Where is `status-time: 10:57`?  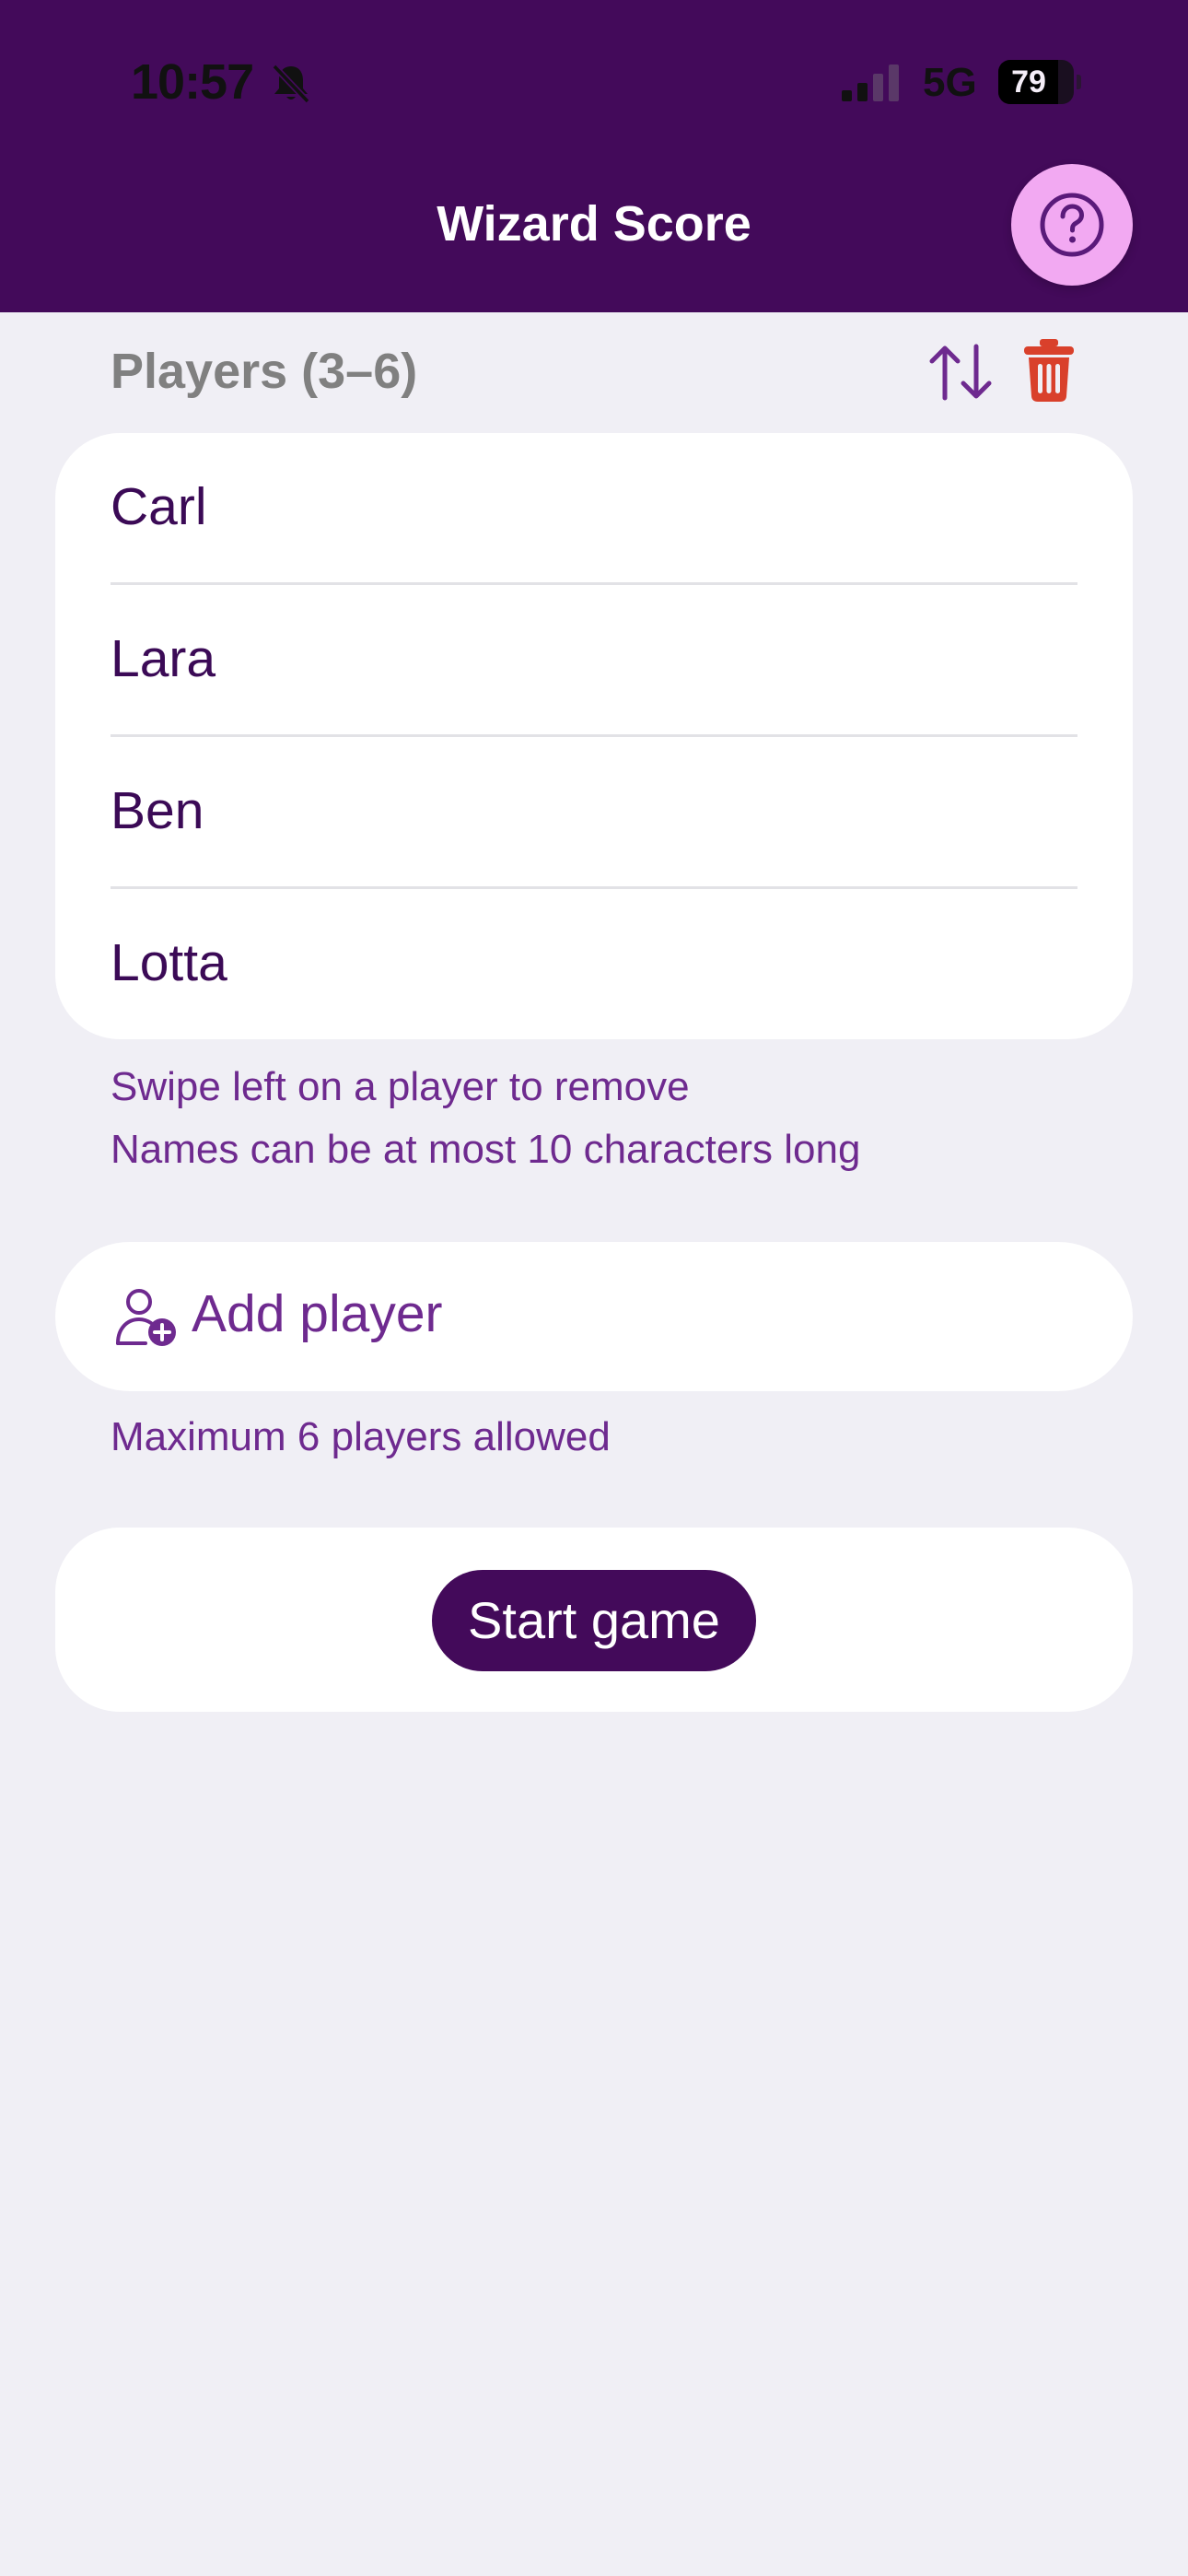 status-time: 10:57 is located at coordinates (192, 82).